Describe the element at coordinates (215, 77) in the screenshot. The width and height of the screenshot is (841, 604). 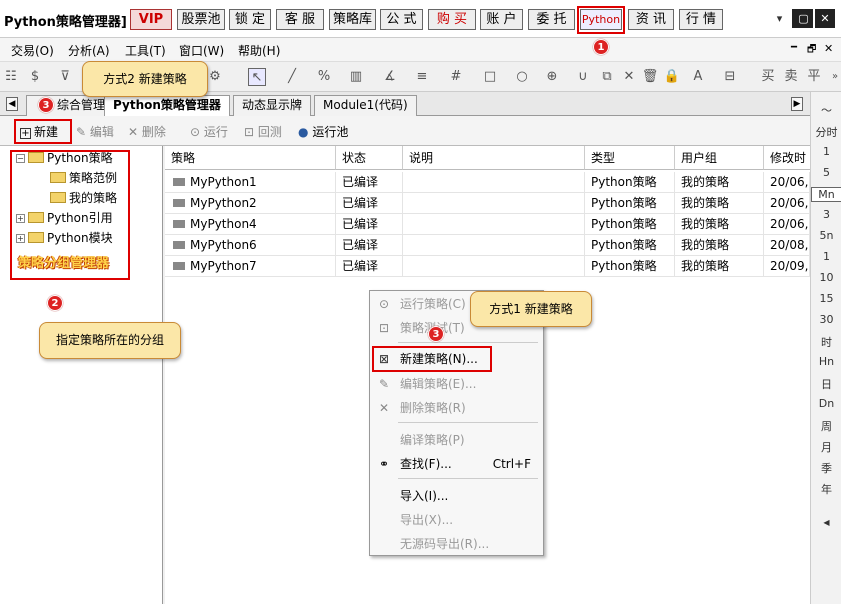
I see `gear-icon: ⚙` at that location.